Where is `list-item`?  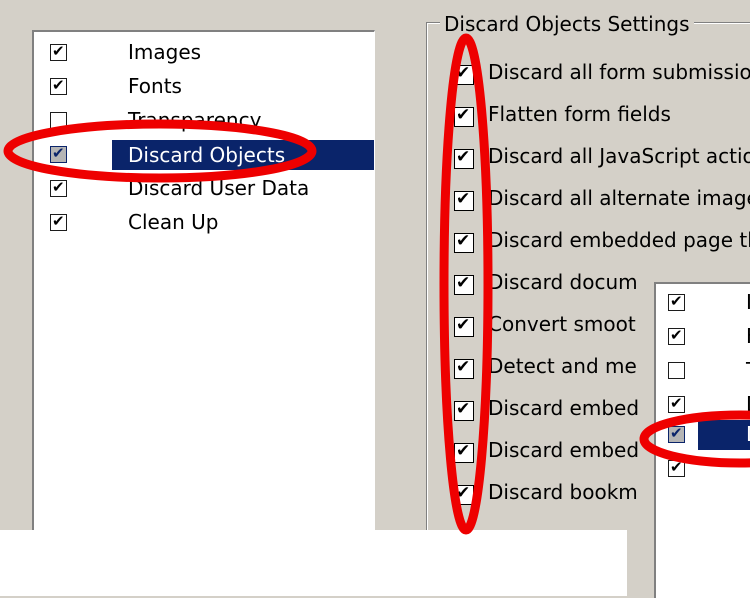 list-item is located at coordinates (703, 469).